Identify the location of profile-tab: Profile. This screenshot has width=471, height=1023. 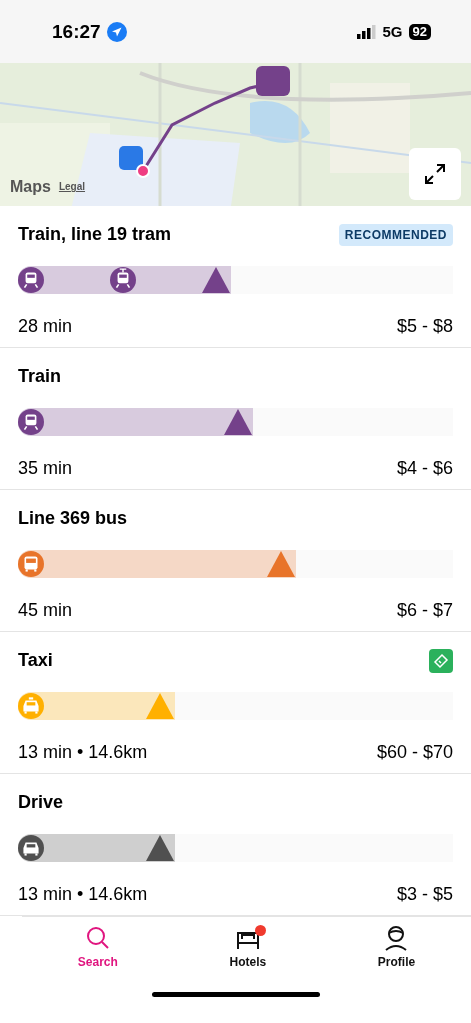
(396, 958).